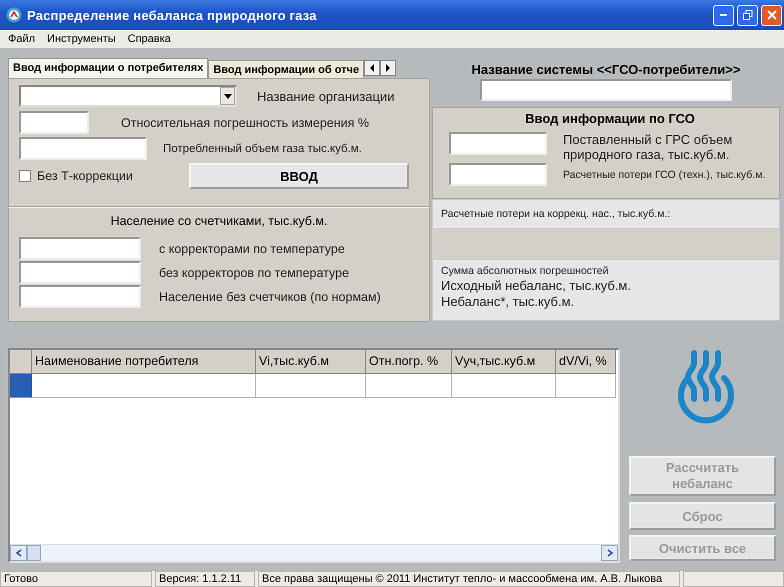 Image resolution: width=784 pixels, height=587 pixels. Describe the element at coordinates (228, 96) in the screenshot. I see `dropdown-arrow-icon` at that location.